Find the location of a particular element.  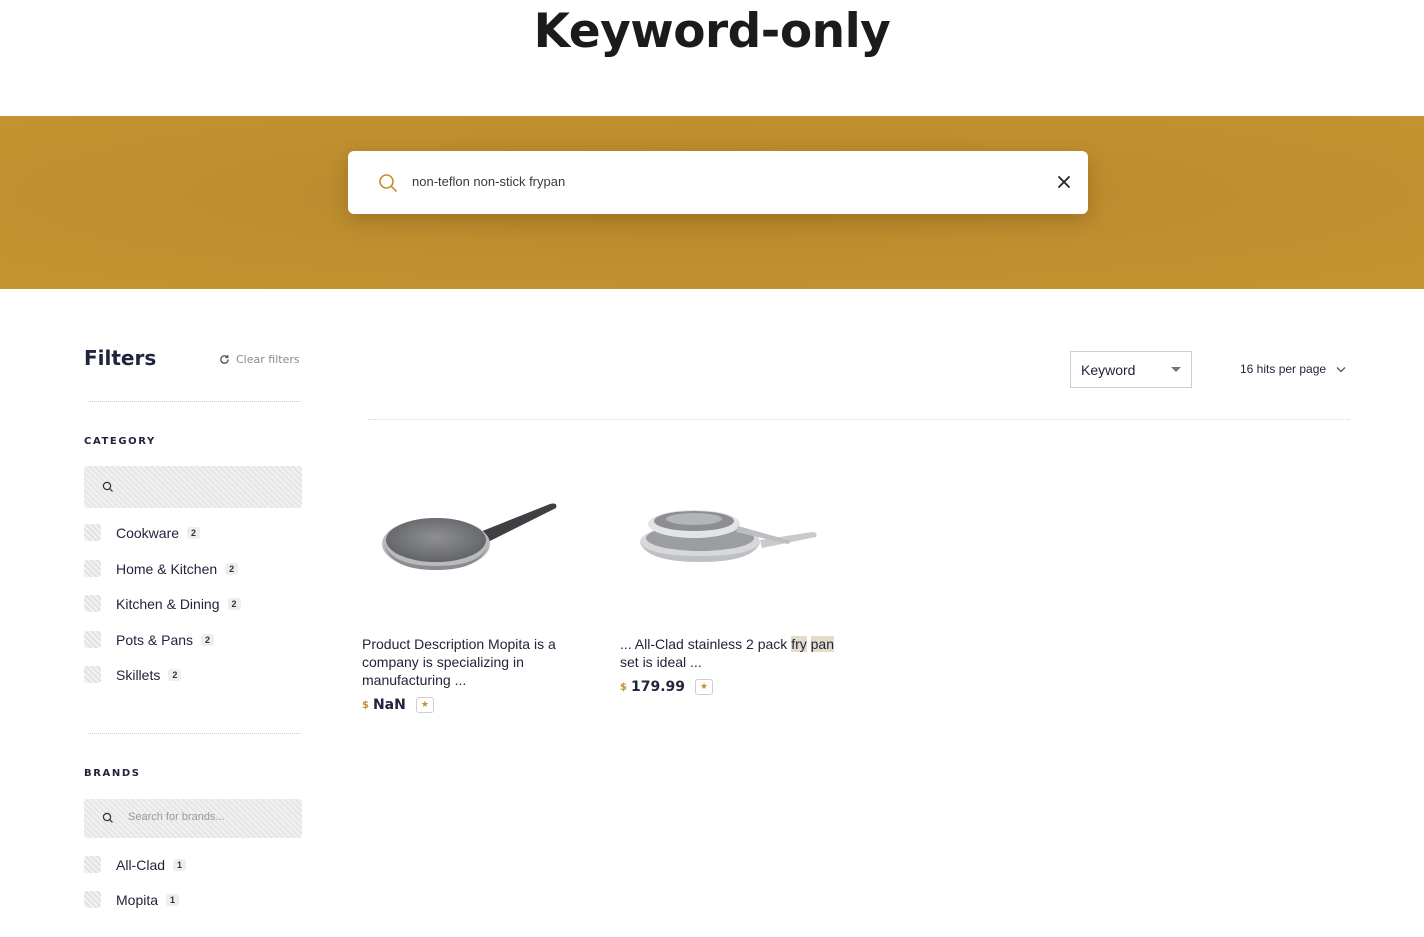

category-item-home-kitchen: Home & Kitchen 2 is located at coordinates (161, 568).